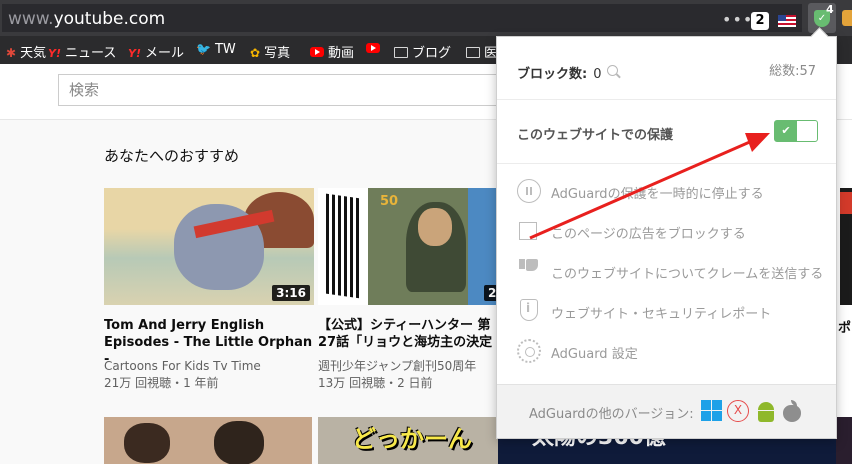 This screenshot has width=852, height=464. What do you see at coordinates (792, 71) in the screenshot?
I see `total-blocked: 総数:57` at bounding box center [792, 71].